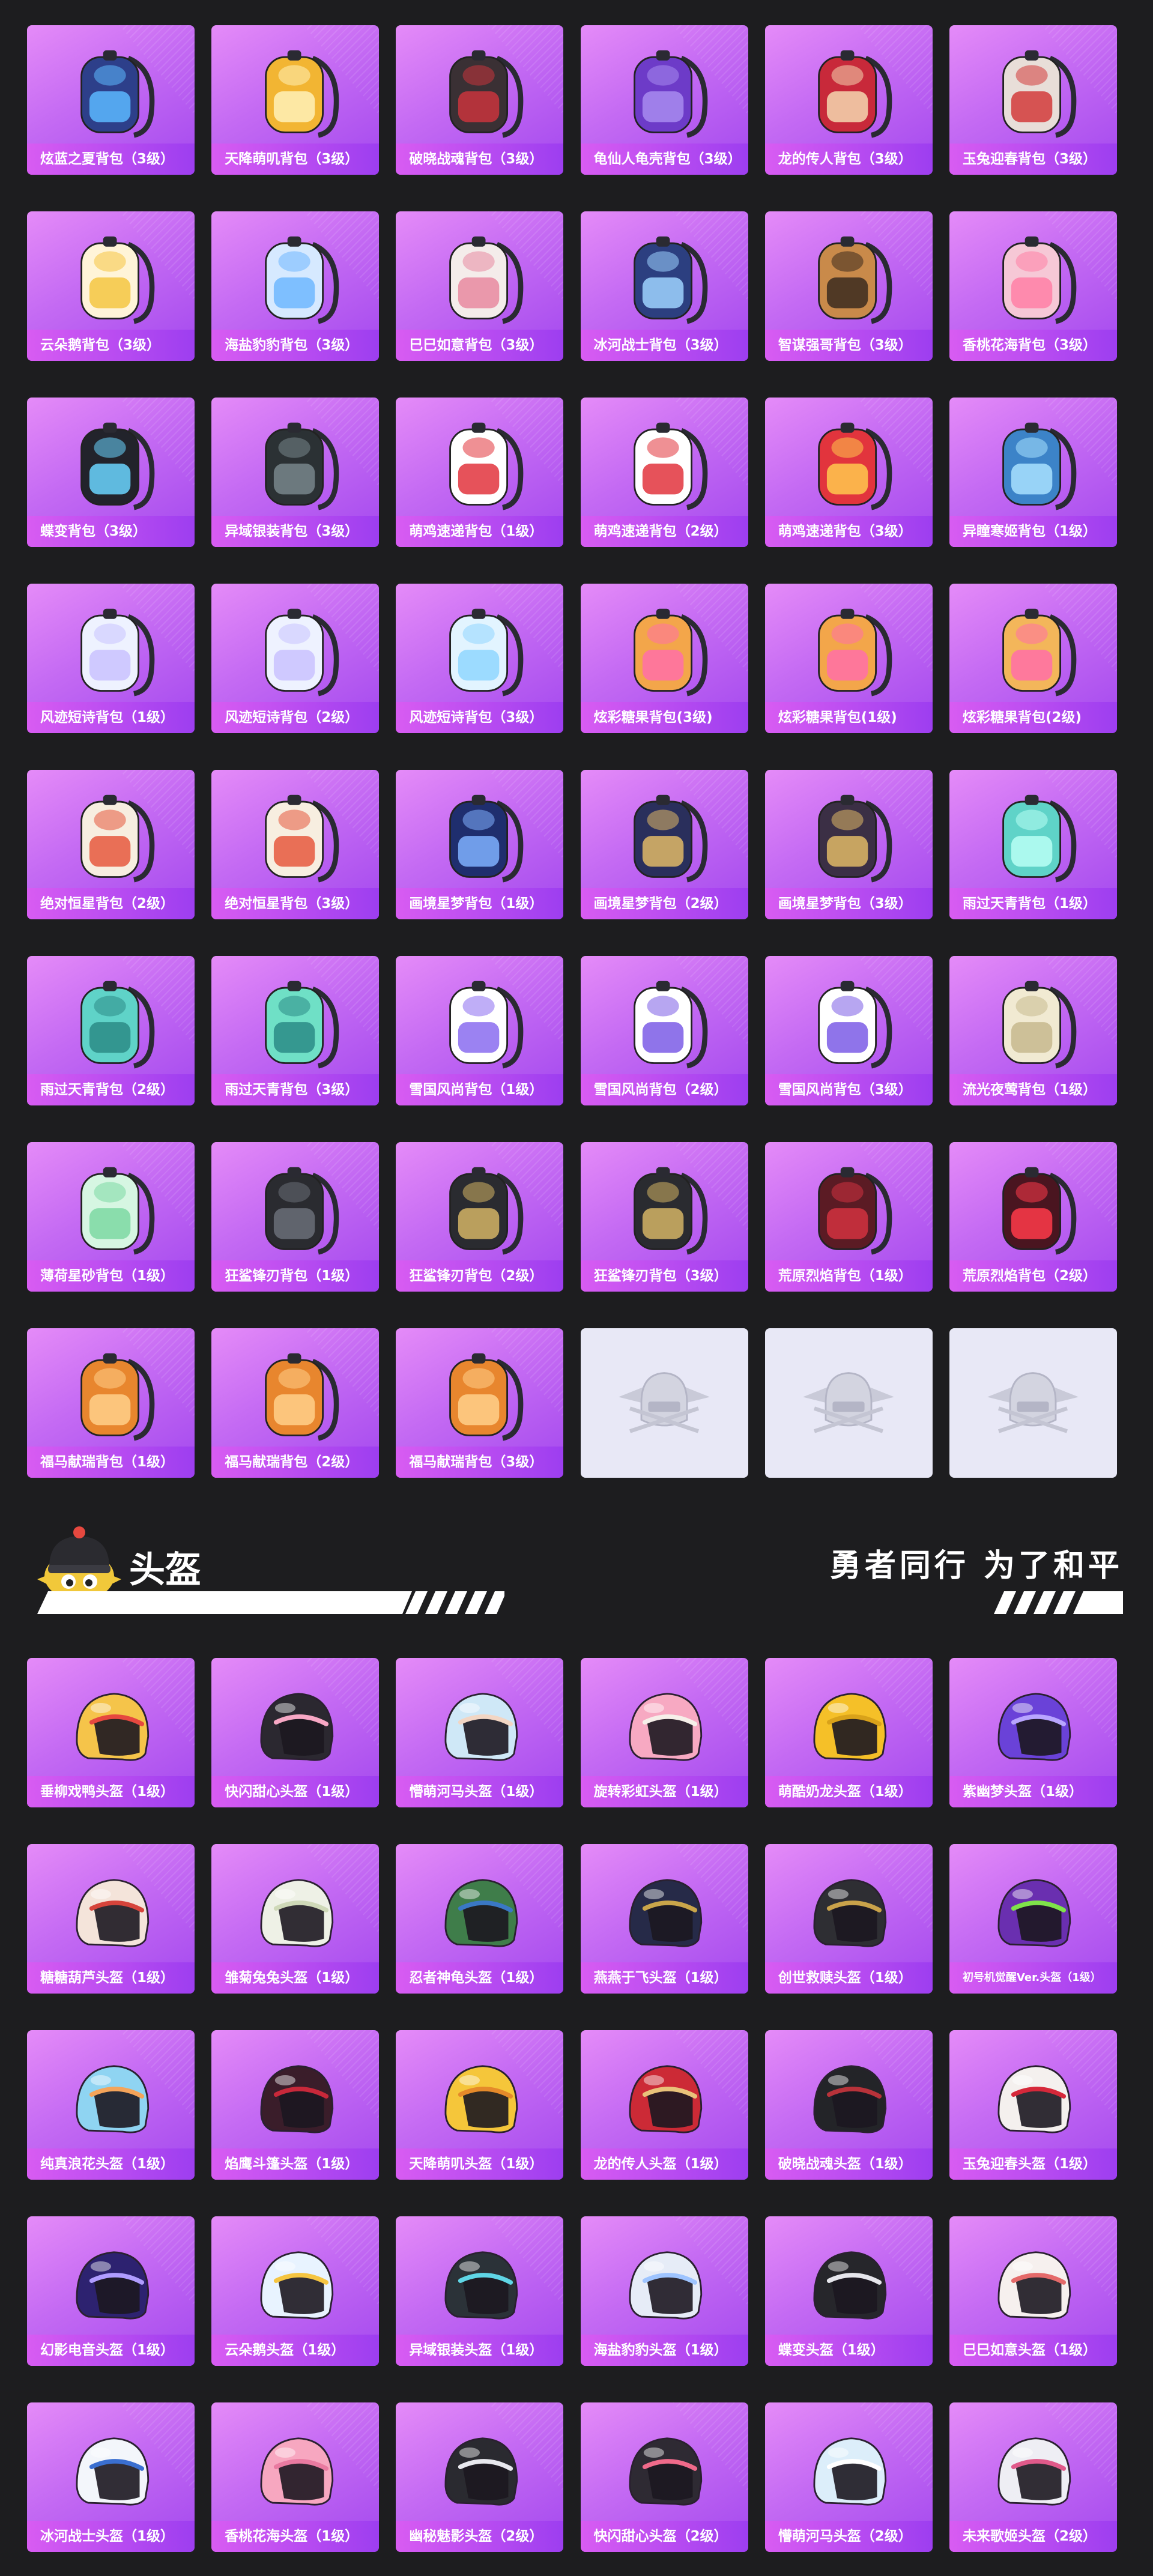  What do you see at coordinates (480, 1030) in the screenshot?
I see `backpack-card: 雪国风尚背包（1级）` at bounding box center [480, 1030].